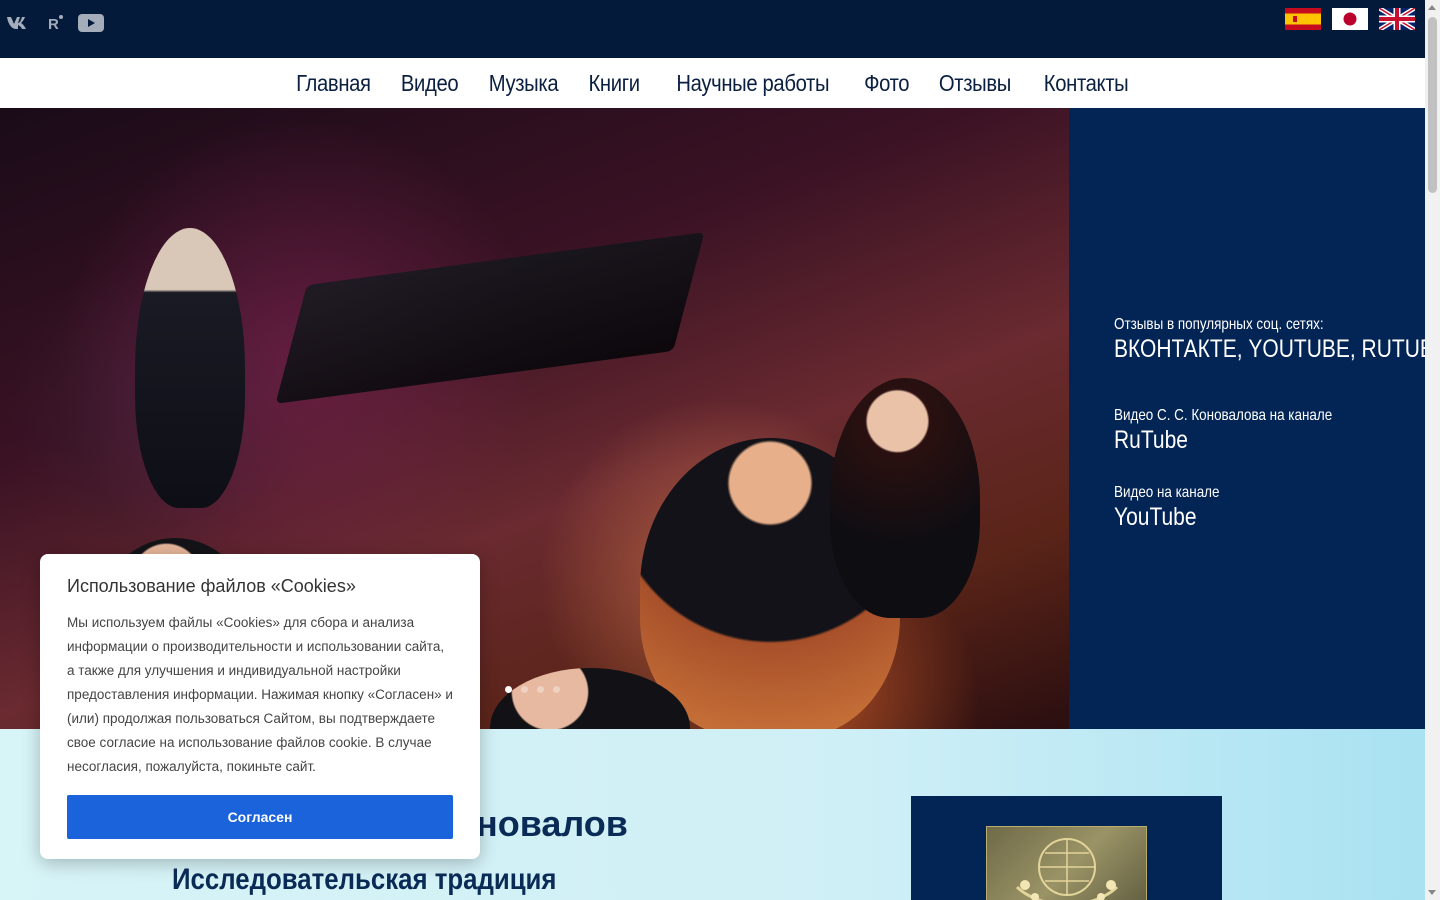 The height and width of the screenshot is (900, 1440). I want to click on uk-flag-icon, so click(1397, 19).